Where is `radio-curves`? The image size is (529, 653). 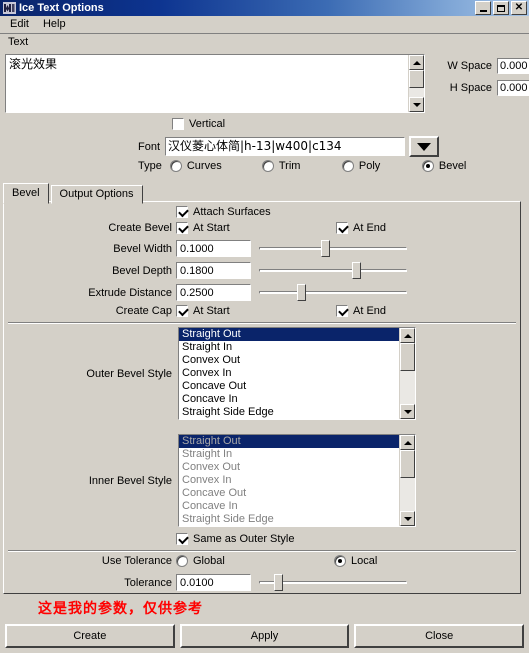
radio-curves is located at coordinates (175, 166).